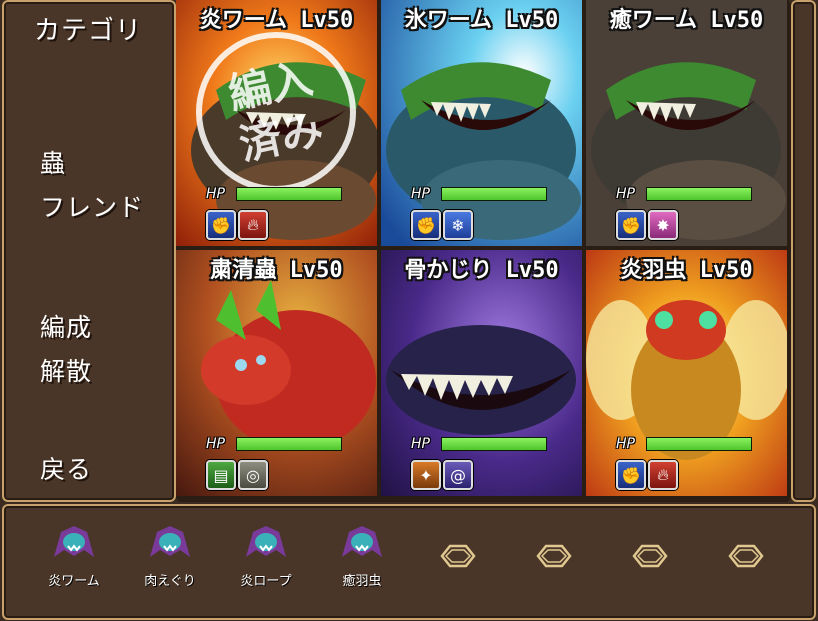  I want to click on card-title: 氷ワーム Lv50, so click(481, 20).